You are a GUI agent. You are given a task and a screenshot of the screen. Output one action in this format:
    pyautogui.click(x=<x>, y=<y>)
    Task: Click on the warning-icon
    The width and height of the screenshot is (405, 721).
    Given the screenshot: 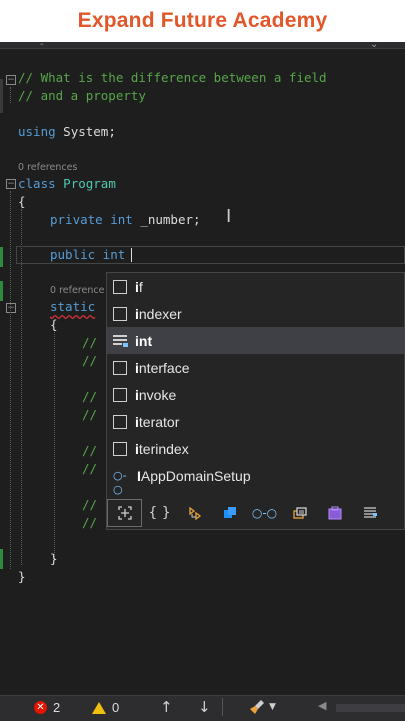 What is the action you would take?
    pyautogui.click(x=99, y=707)
    